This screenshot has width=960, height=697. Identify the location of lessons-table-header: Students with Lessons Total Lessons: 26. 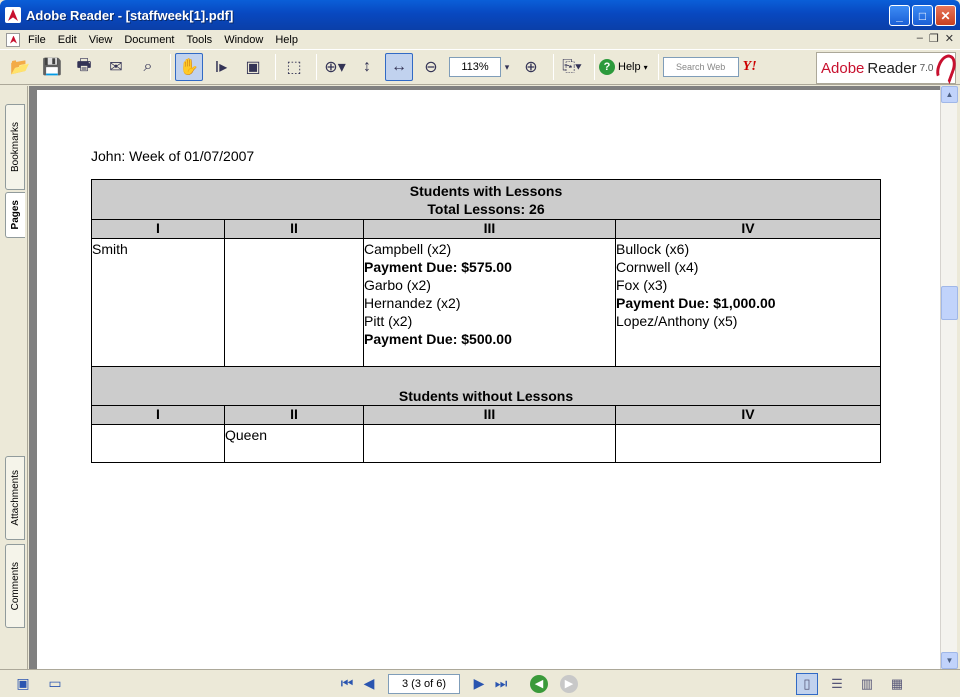
(486, 199).